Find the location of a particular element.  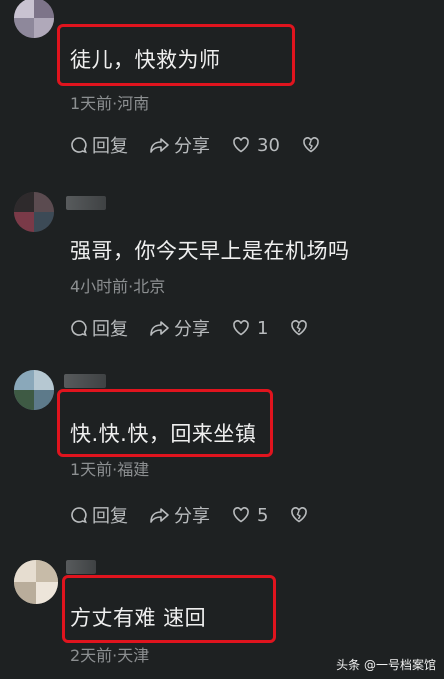

comment-actions: 回复 分享 30 is located at coordinates (208, 145).